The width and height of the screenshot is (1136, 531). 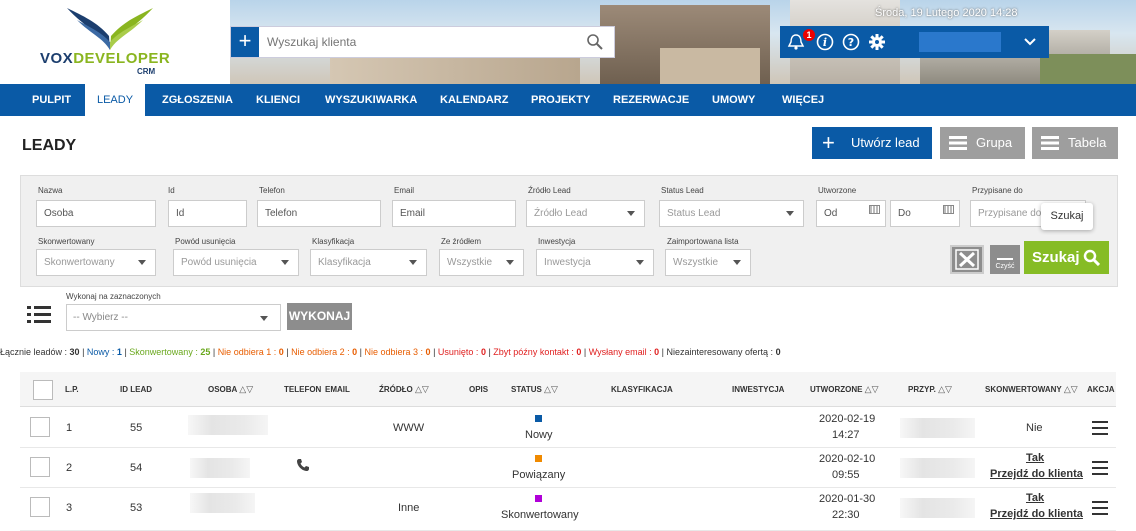 What do you see at coordinates (595, 262) in the screenshot?
I see `filter-inwestycja-select: Inwestycja` at bounding box center [595, 262].